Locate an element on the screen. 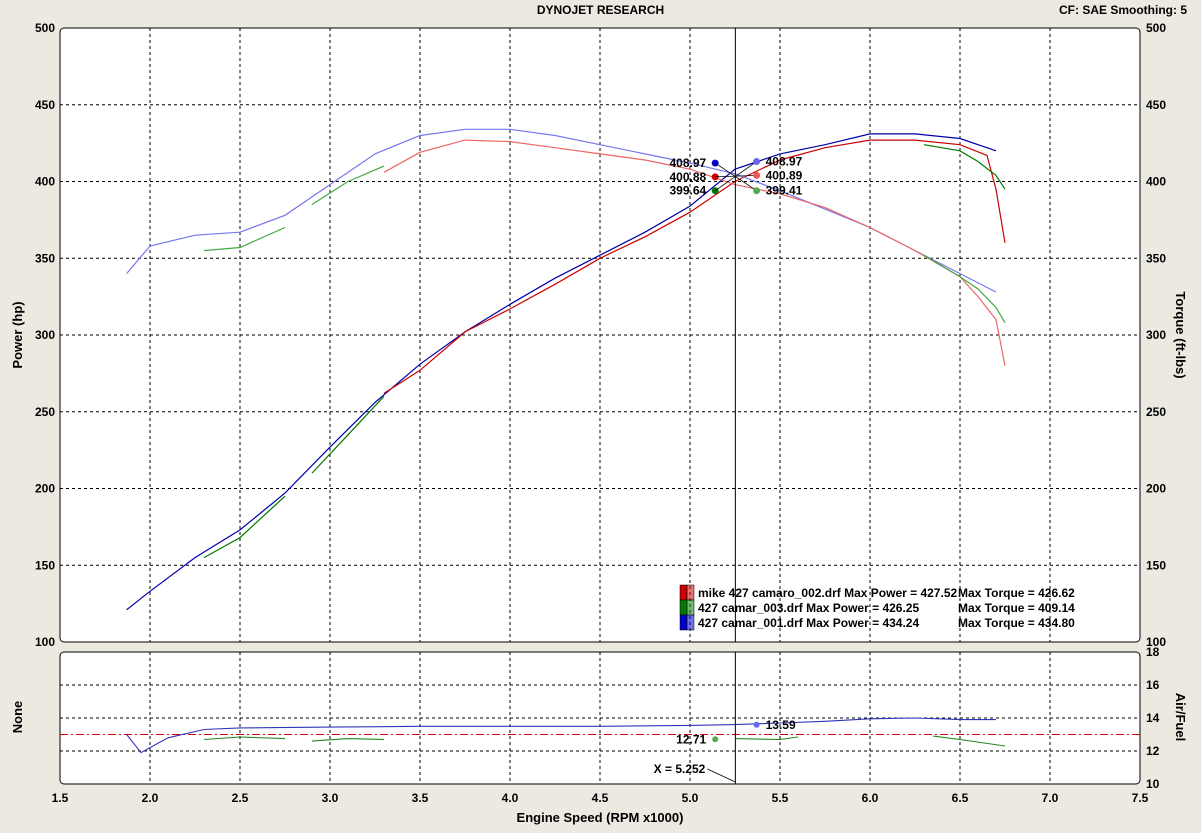 This screenshot has height=833, width=1201. y-tick-label-power: 150 is located at coordinates (45, 565).